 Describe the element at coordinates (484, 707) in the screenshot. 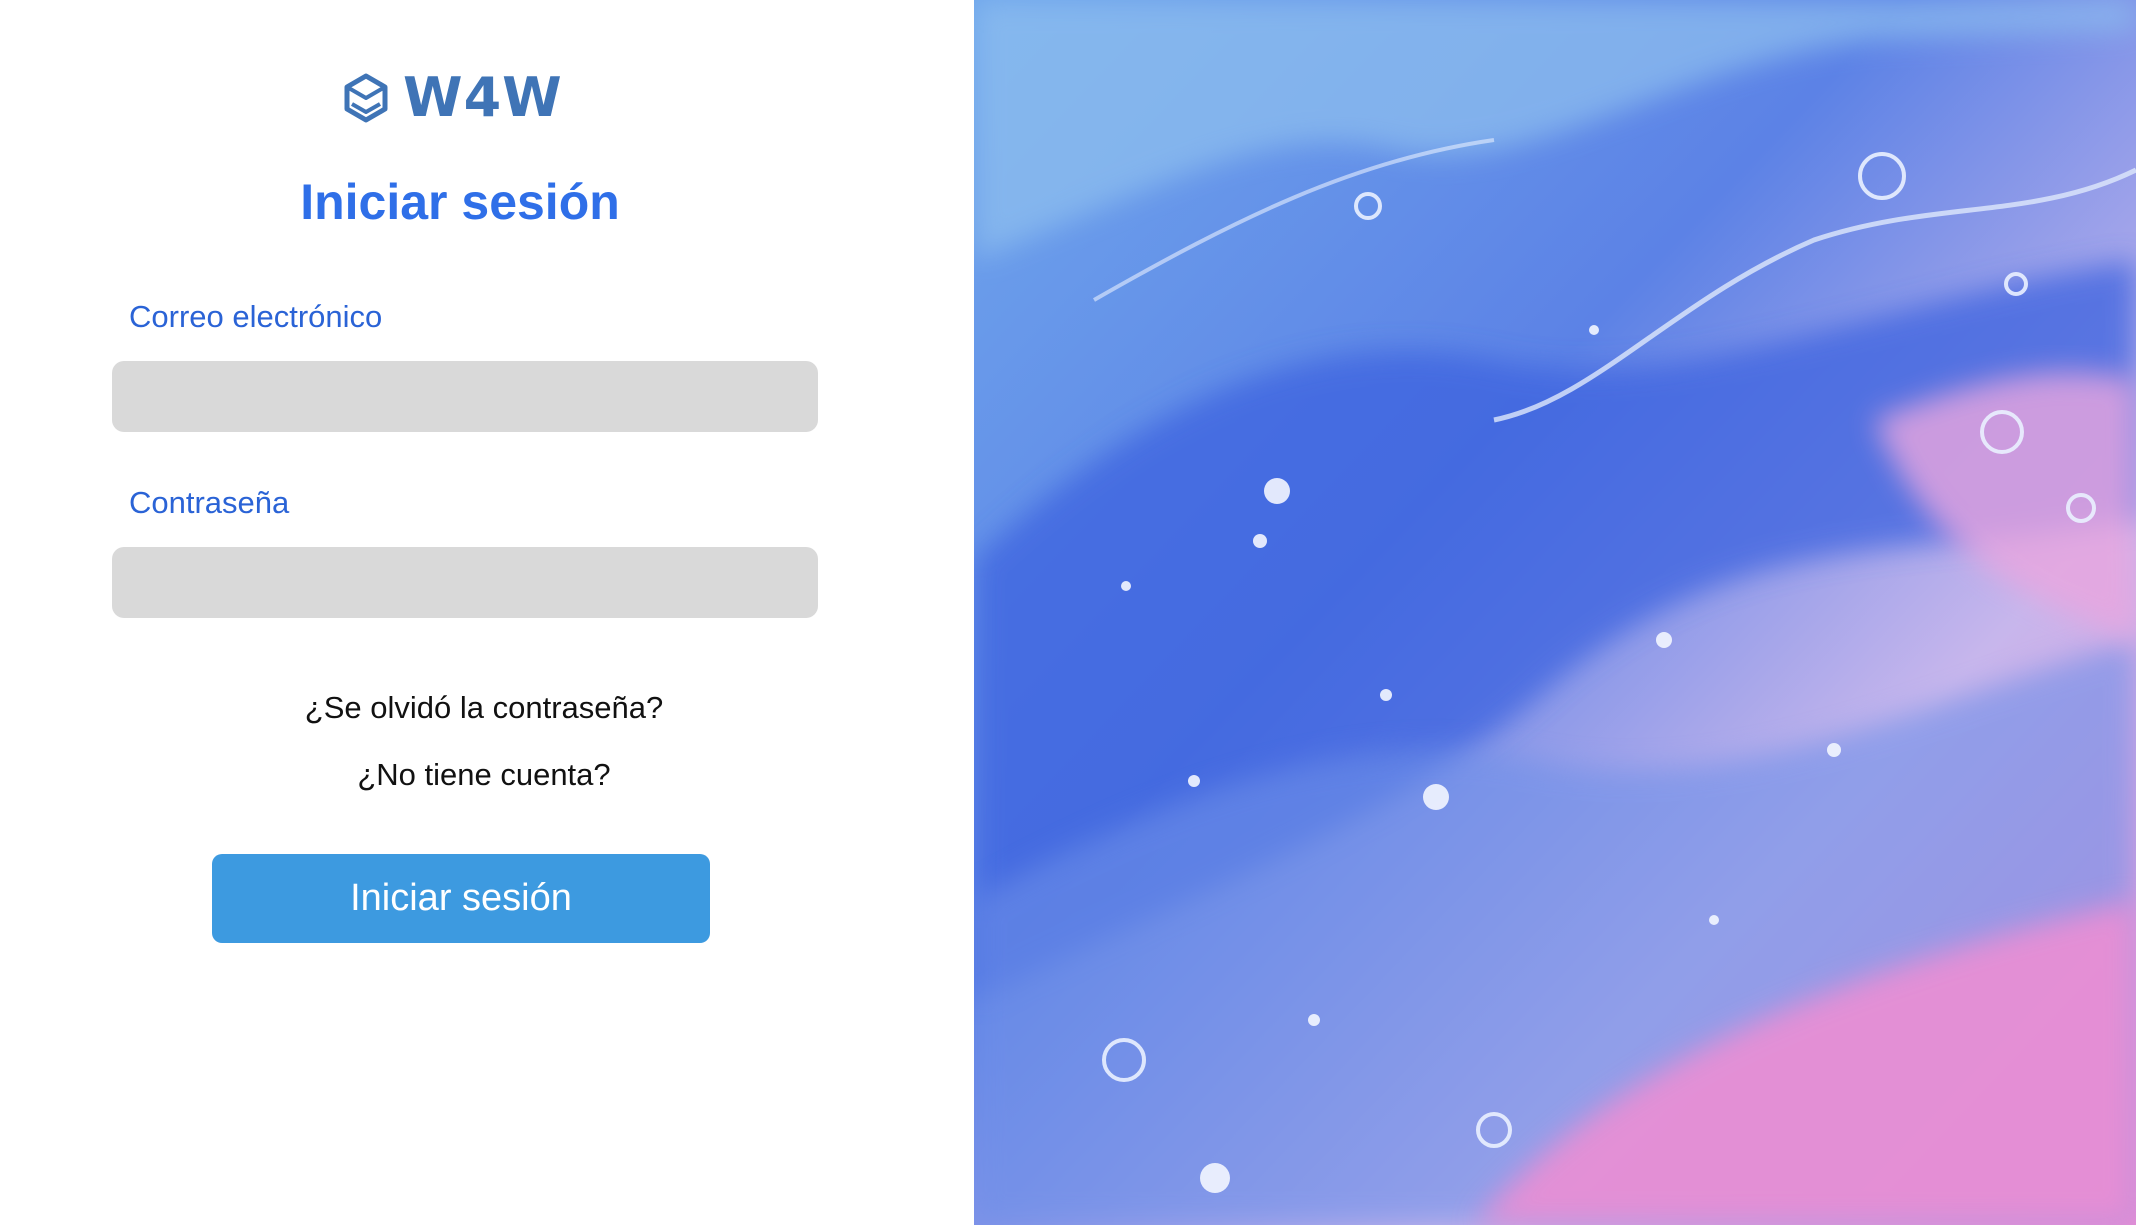

I see `forgot-password-link: ¿Se olvidó la contraseña?` at that location.